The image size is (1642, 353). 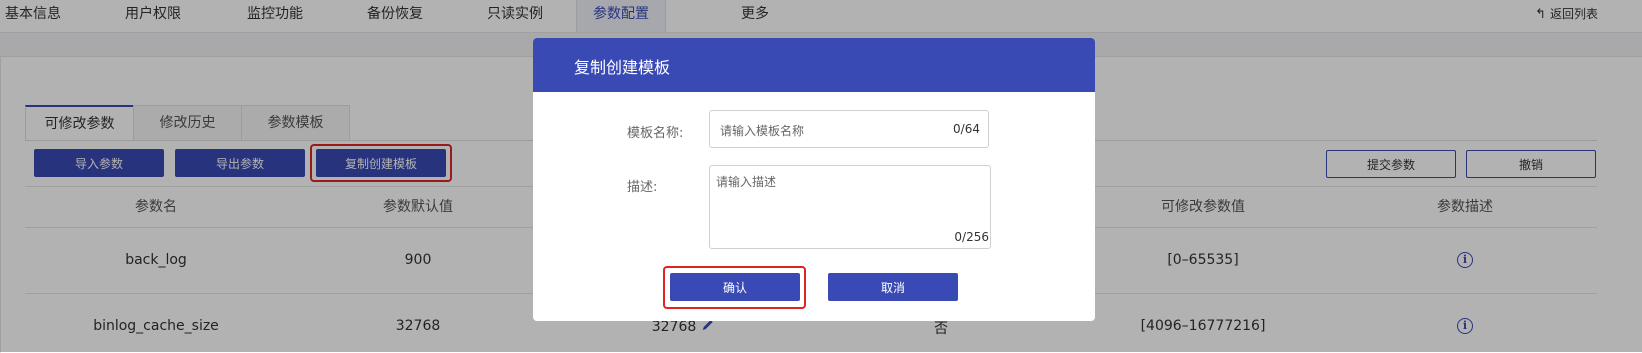 I want to click on template-name-counter: 0/64, so click(x=966, y=129).